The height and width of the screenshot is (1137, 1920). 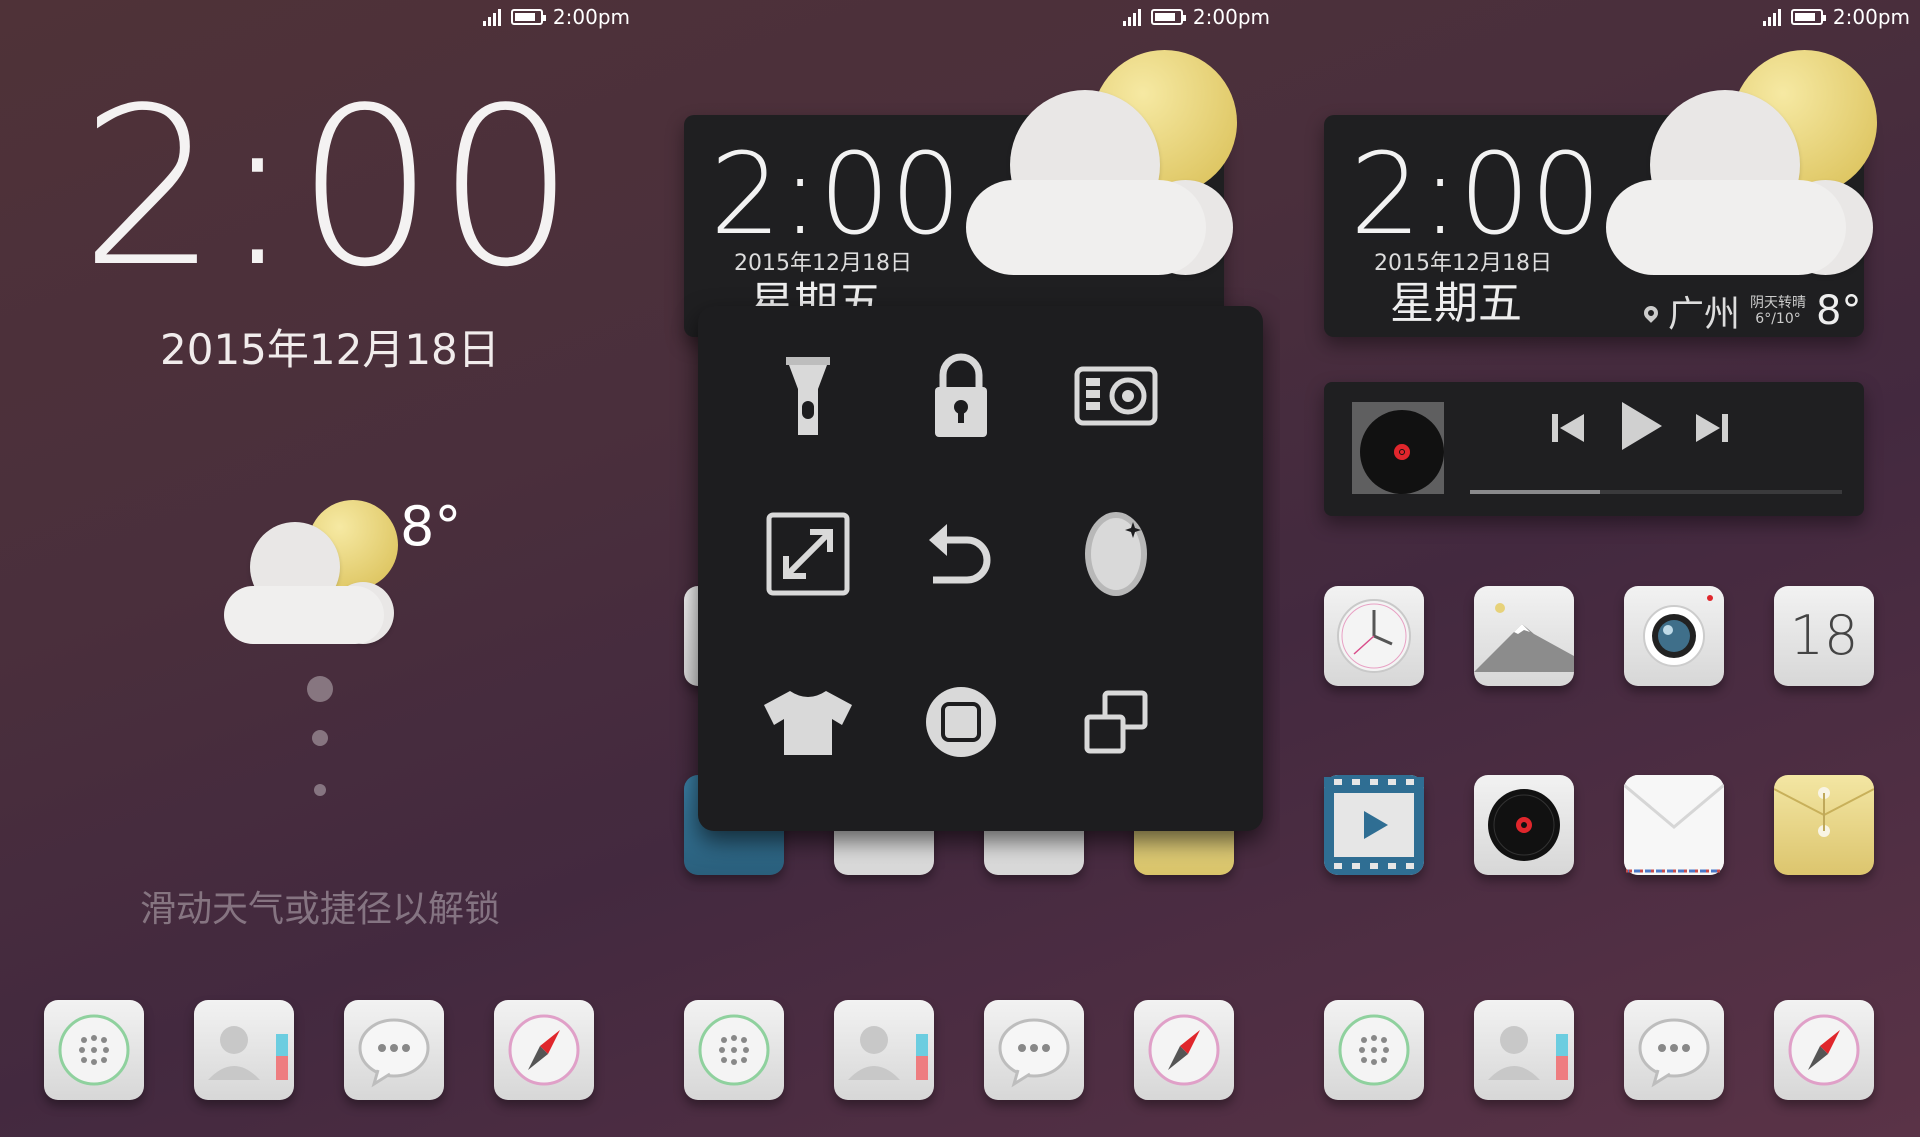 What do you see at coordinates (1374, 636) in the screenshot?
I see `clock-app-icon` at bounding box center [1374, 636].